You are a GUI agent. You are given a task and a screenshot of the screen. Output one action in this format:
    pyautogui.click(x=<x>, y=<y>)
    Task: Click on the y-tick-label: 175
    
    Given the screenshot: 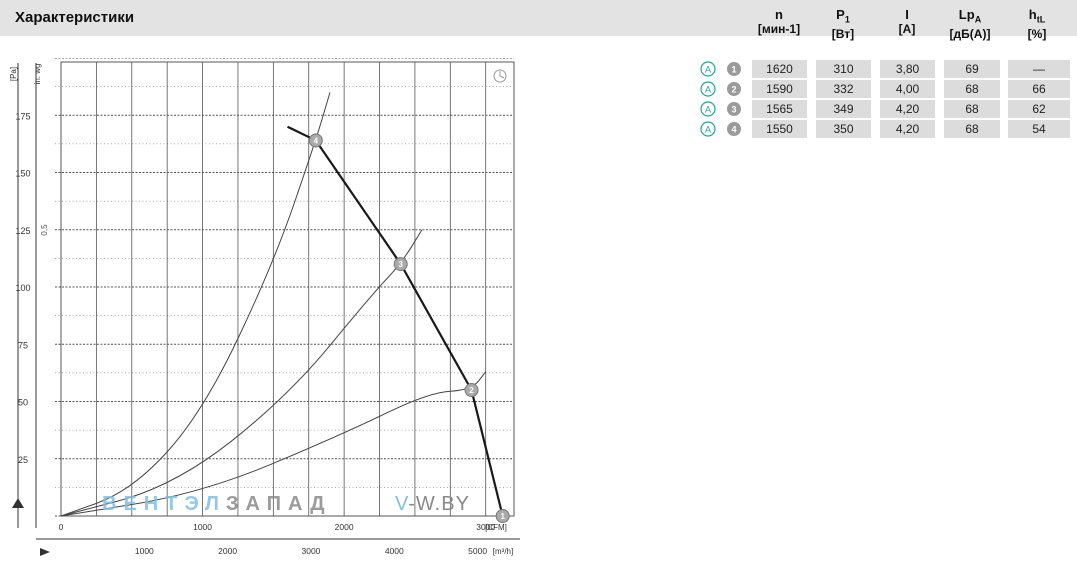 What is the action you would take?
    pyautogui.click(x=22, y=116)
    